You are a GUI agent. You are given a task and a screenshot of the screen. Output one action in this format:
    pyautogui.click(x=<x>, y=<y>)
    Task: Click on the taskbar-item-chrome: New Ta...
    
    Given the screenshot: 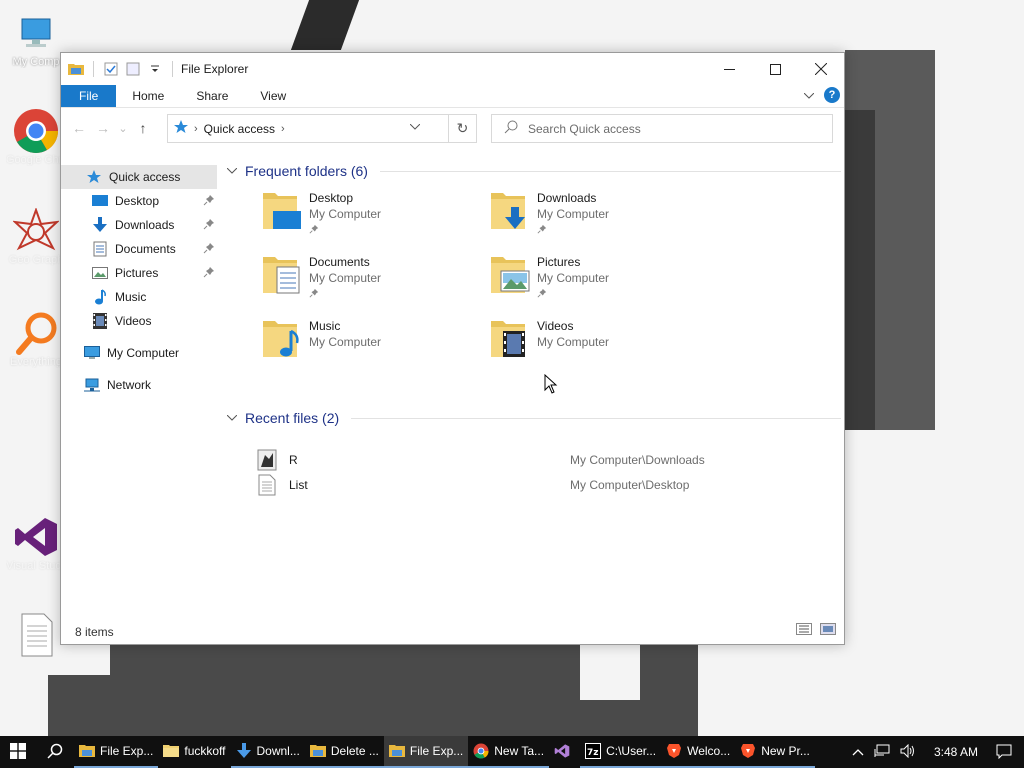 What is the action you would take?
    pyautogui.click(x=509, y=752)
    